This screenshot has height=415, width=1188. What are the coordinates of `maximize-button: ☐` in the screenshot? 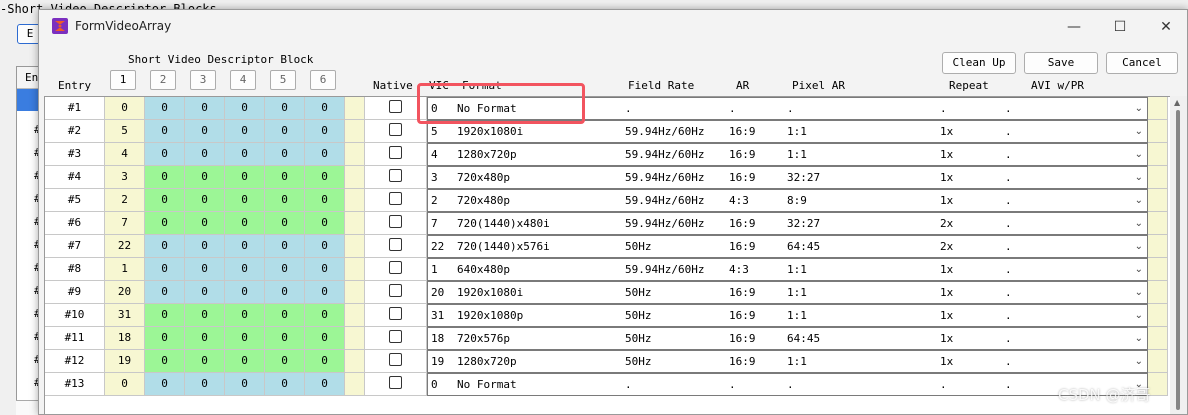 It's located at (1120, 26).